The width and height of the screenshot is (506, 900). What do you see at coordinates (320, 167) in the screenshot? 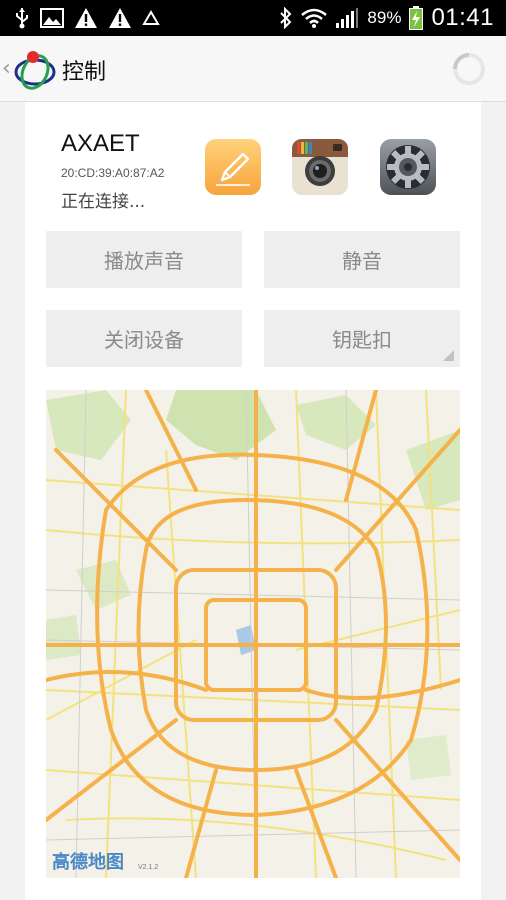
I see `camera-app-icon` at bounding box center [320, 167].